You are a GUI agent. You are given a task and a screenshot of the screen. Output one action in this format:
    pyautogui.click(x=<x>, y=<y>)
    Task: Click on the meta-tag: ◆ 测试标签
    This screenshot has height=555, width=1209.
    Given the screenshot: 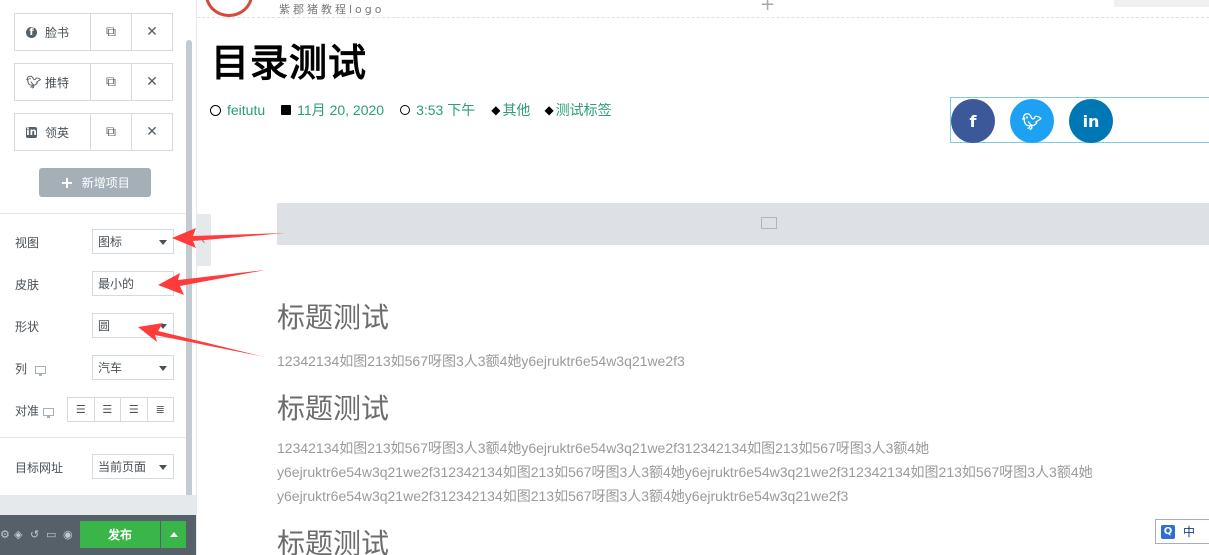 What is the action you would take?
    pyautogui.click(x=577, y=110)
    